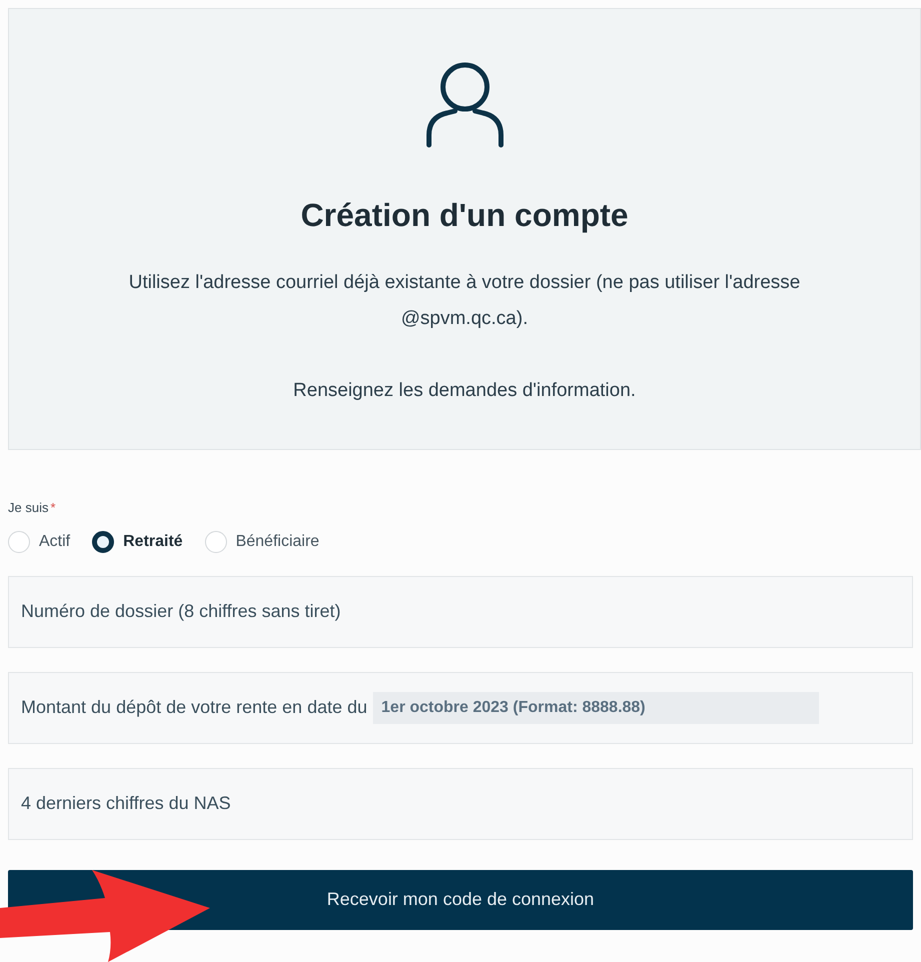 This screenshot has height=962, width=921. What do you see at coordinates (262, 542) in the screenshot?
I see `radio-option: Bénéficiaire` at bounding box center [262, 542].